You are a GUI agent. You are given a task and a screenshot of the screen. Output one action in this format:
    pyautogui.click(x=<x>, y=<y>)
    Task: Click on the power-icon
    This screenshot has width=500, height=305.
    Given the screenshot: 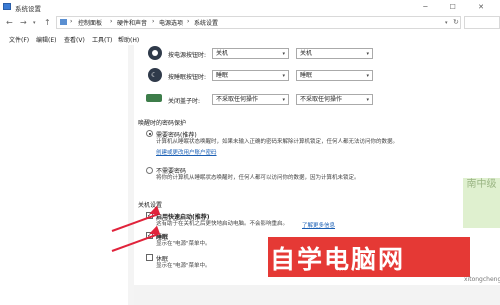 What is the action you would take?
    pyautogui.click(x=155, y=53)
    